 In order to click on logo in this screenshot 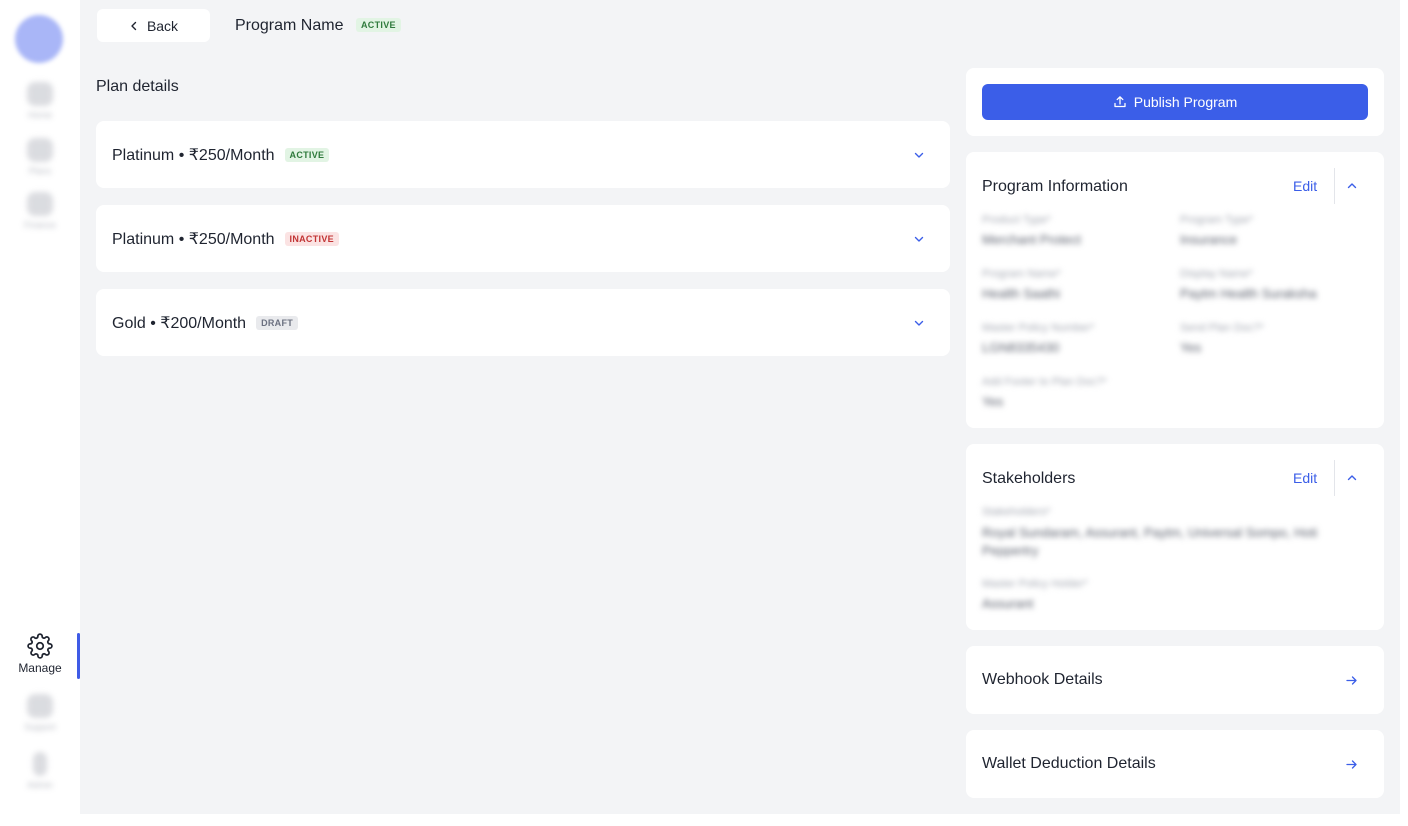, I will do `click(39, 39)`.